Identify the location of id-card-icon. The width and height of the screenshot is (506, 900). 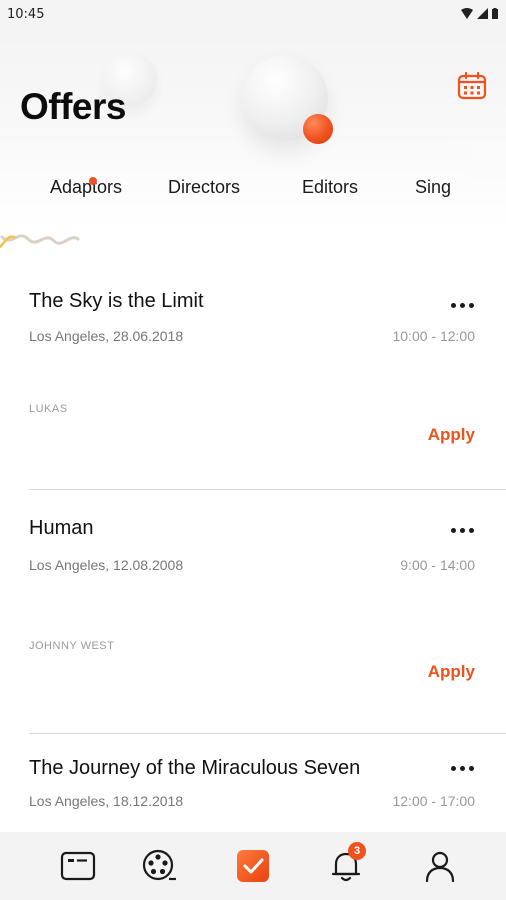
(78, 866).